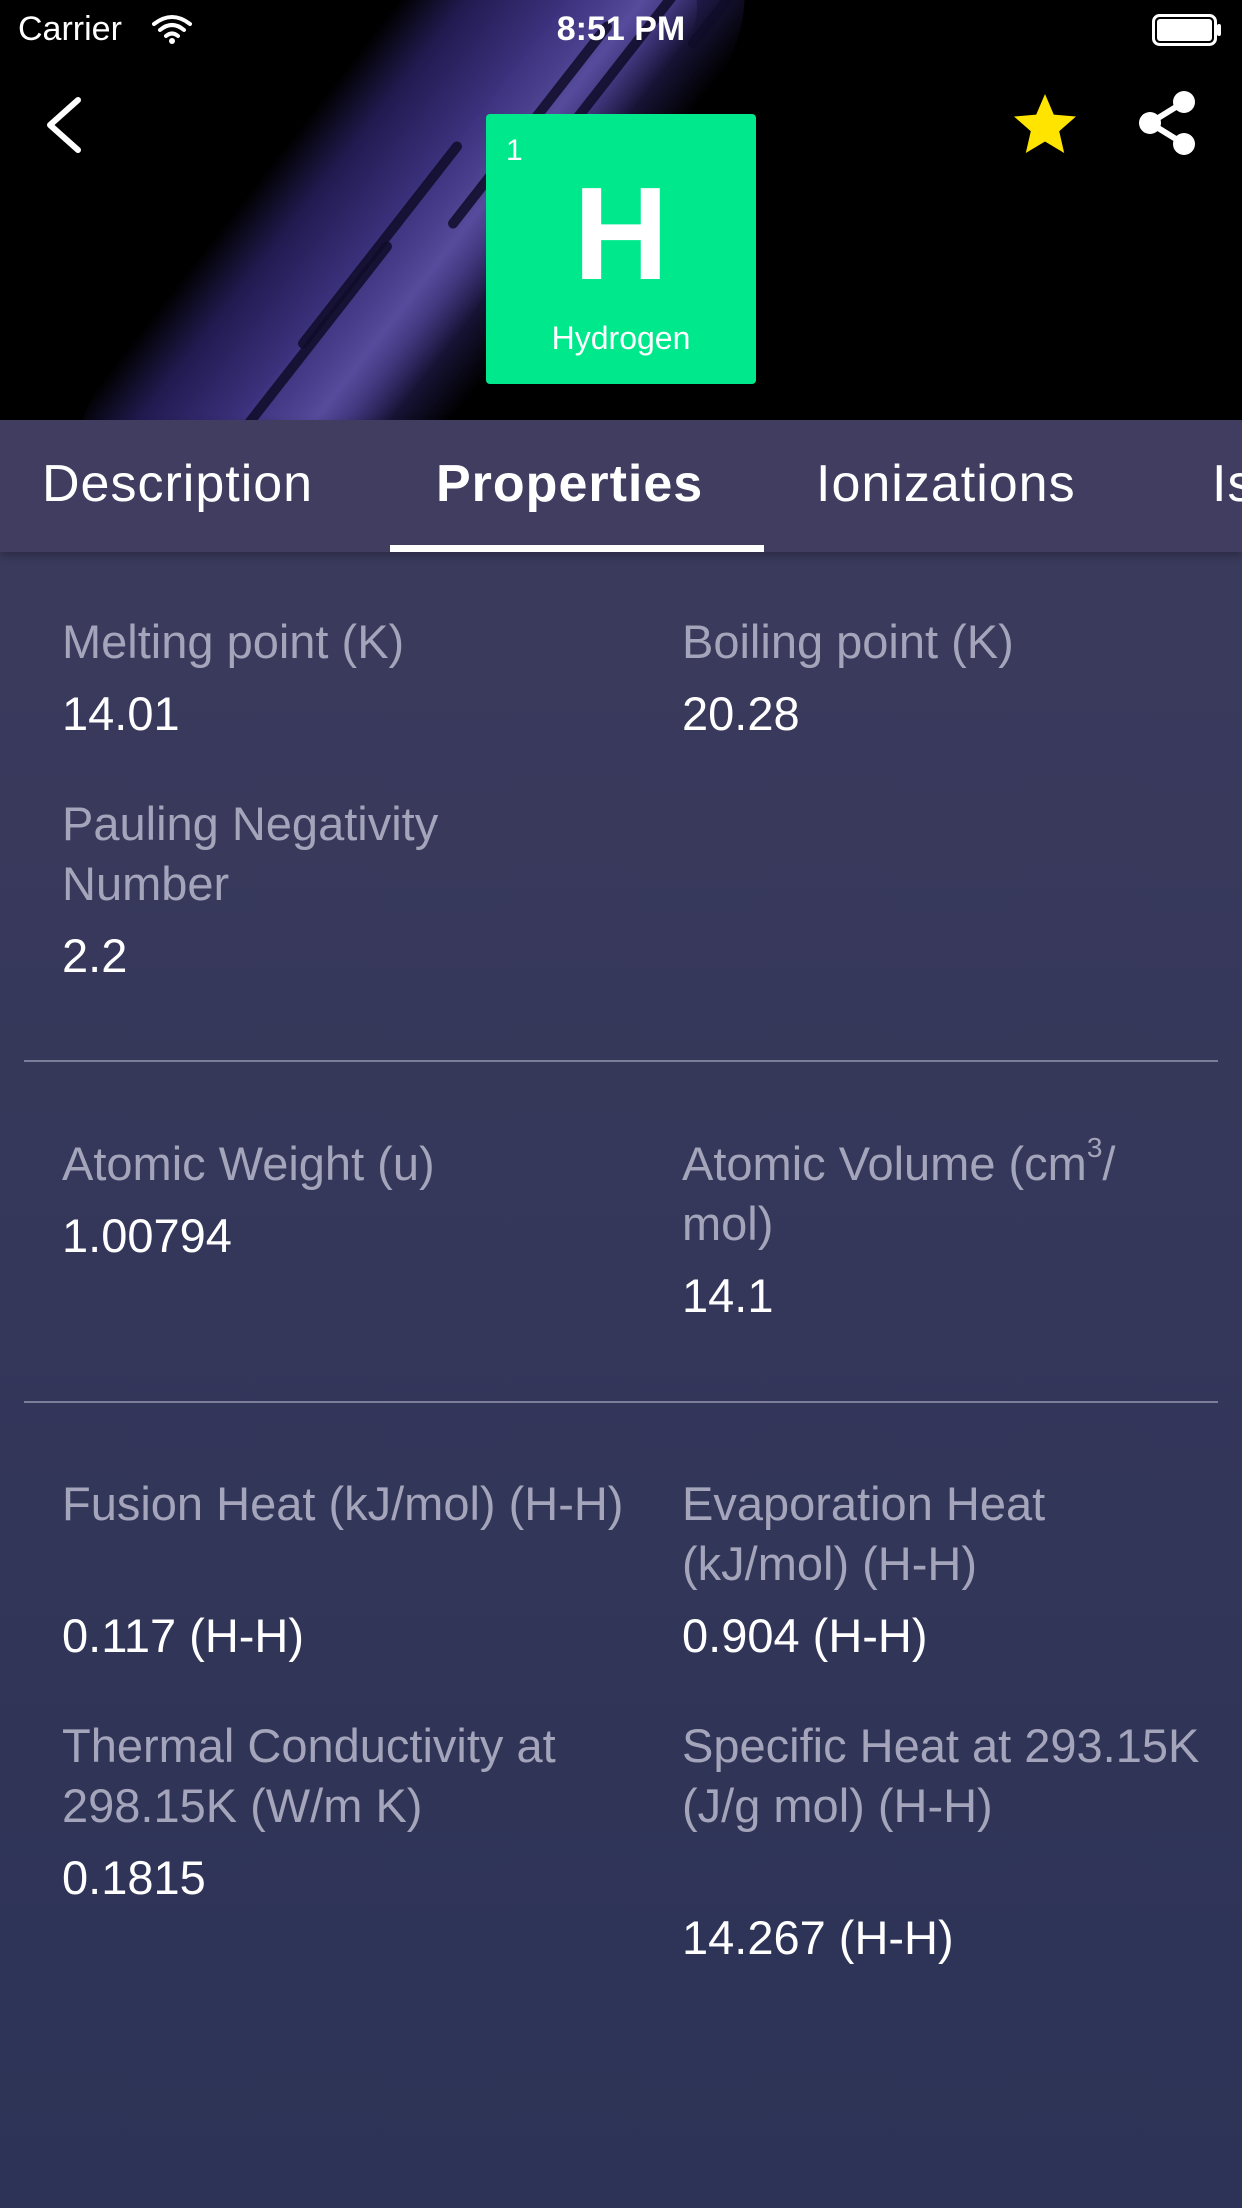 This screenshot has height=2208, width=1242. What do you see at coordinates (1167, 123) in the screenshot?
I see `share-icon` at bounding box center [1167, 123].